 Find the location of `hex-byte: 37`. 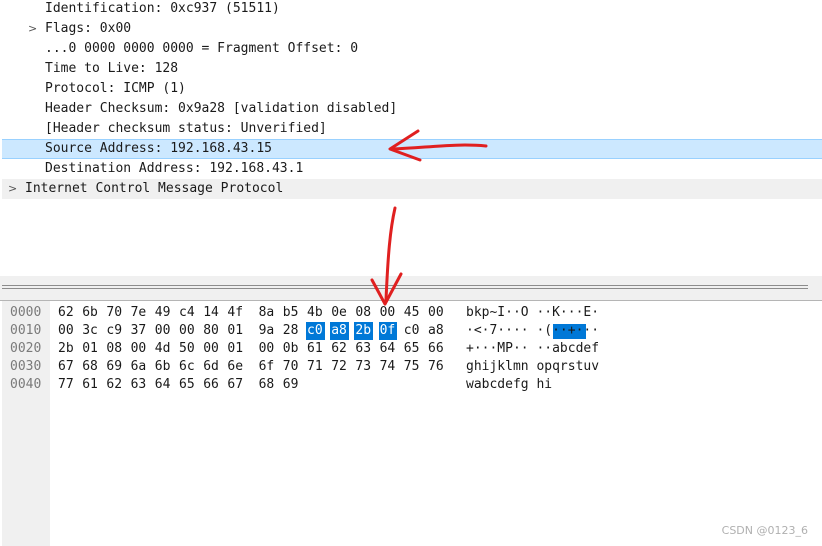

hex-byte: 37 is located at coordinates (139, 331).